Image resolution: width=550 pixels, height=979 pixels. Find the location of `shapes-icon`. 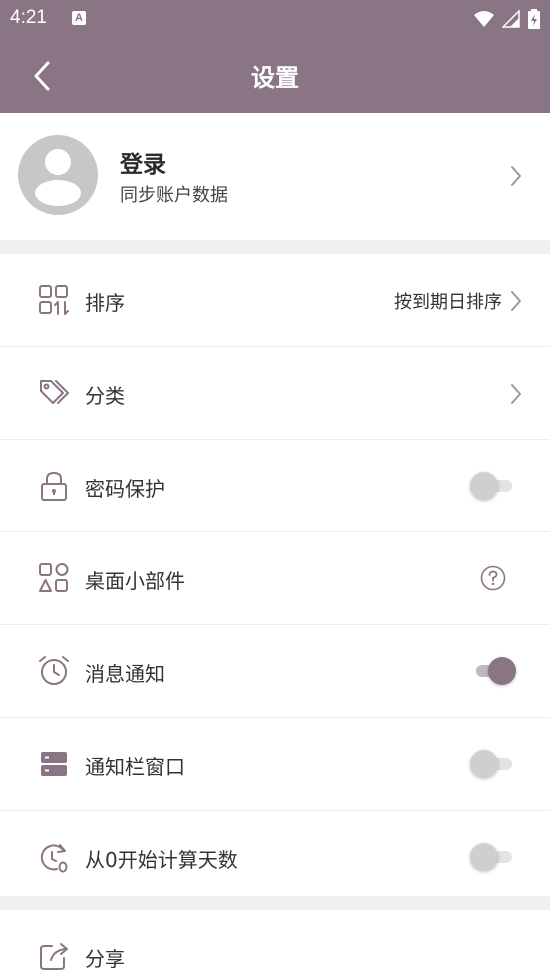

shapes-icon is located at coordinates (54, 578).